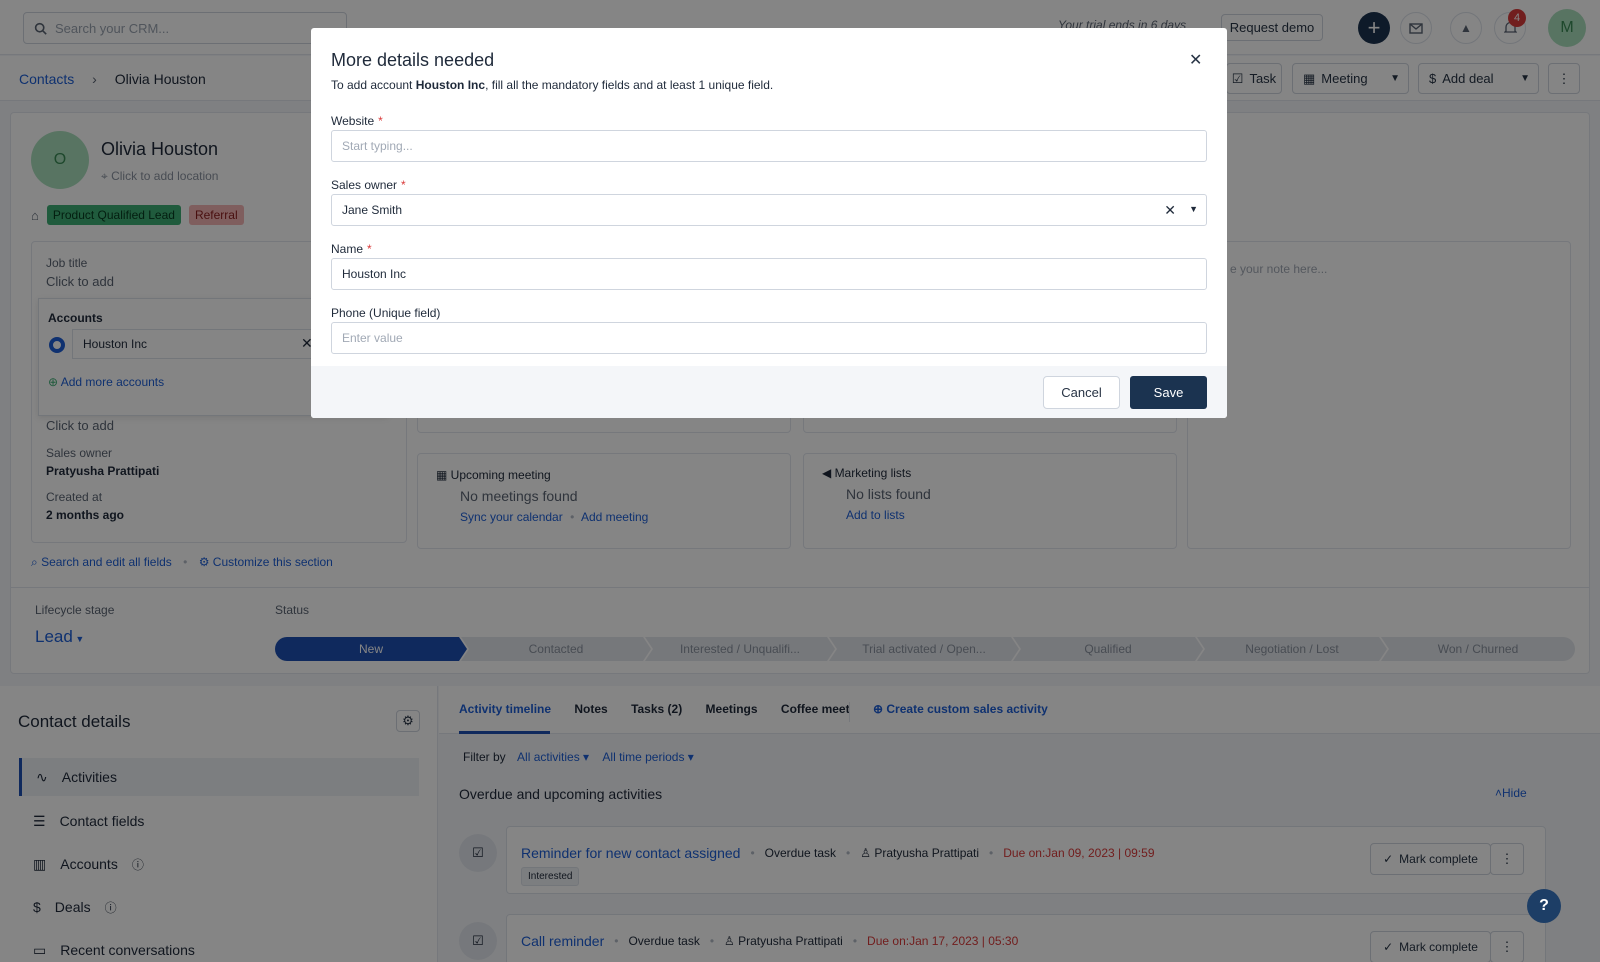  What do you see at coordinates (413, 60) in the screenshot?
I see `modal-title: More details needed` at bounding box center [413, 60].